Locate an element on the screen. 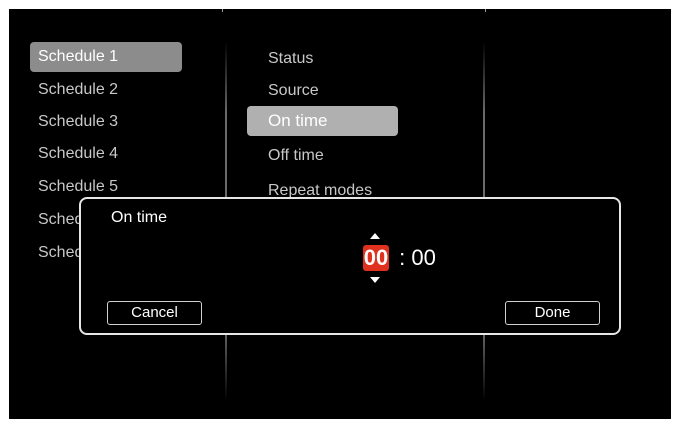 The width and height of the screenshot is (680, 428). setting-item-on-time: On time is located at coordinates (322, 121).